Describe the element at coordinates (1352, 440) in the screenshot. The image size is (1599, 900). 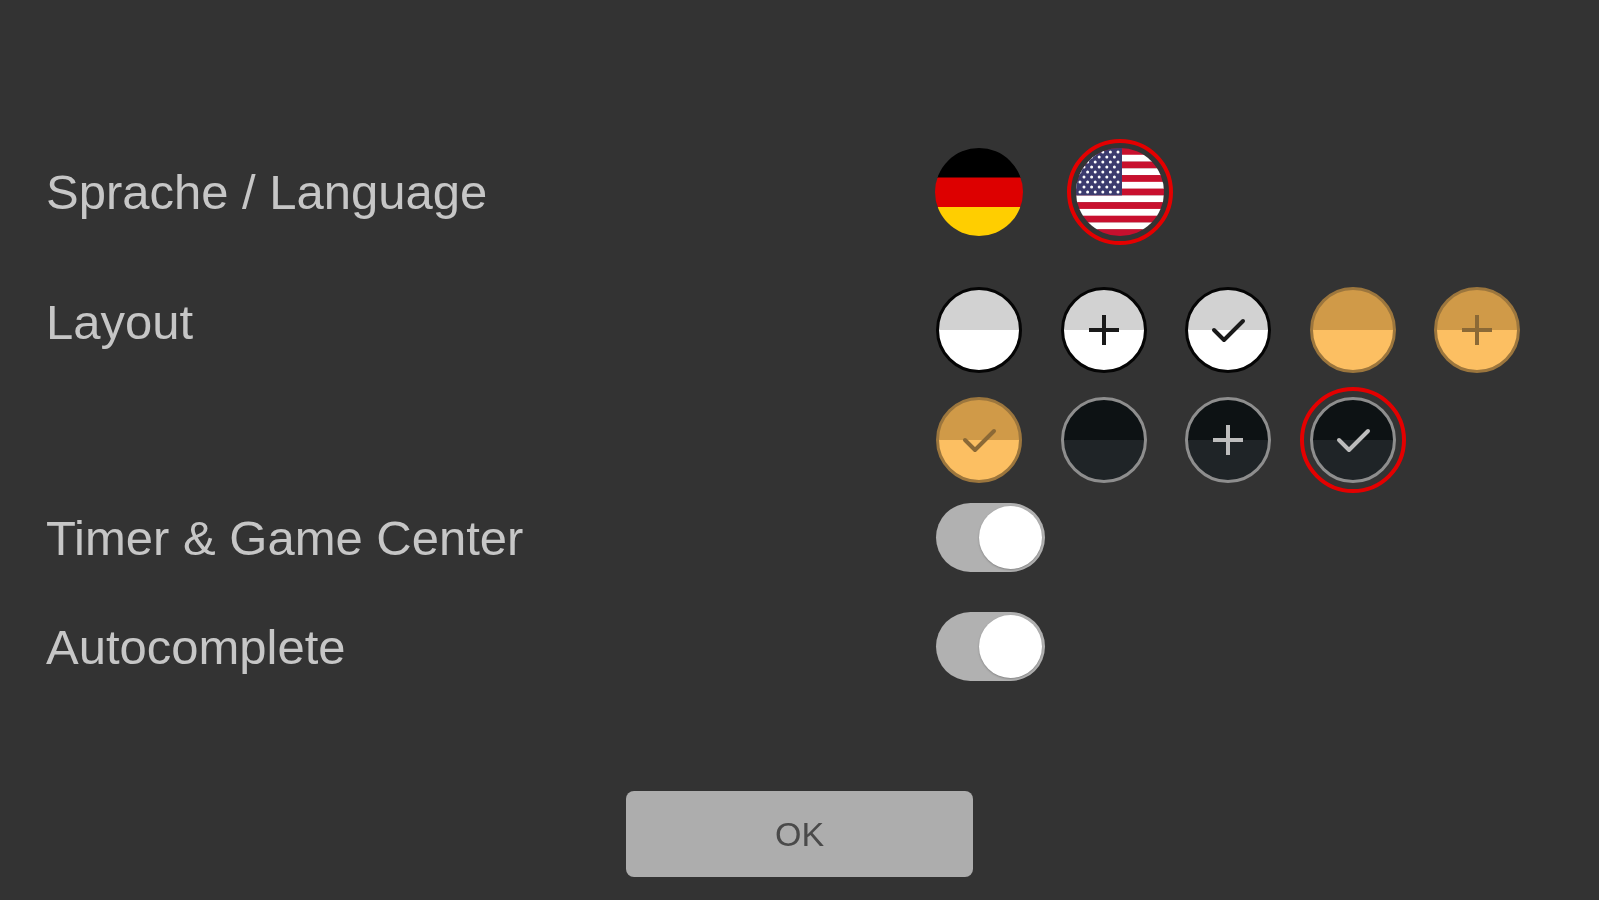
I see `layout-option` at that location.